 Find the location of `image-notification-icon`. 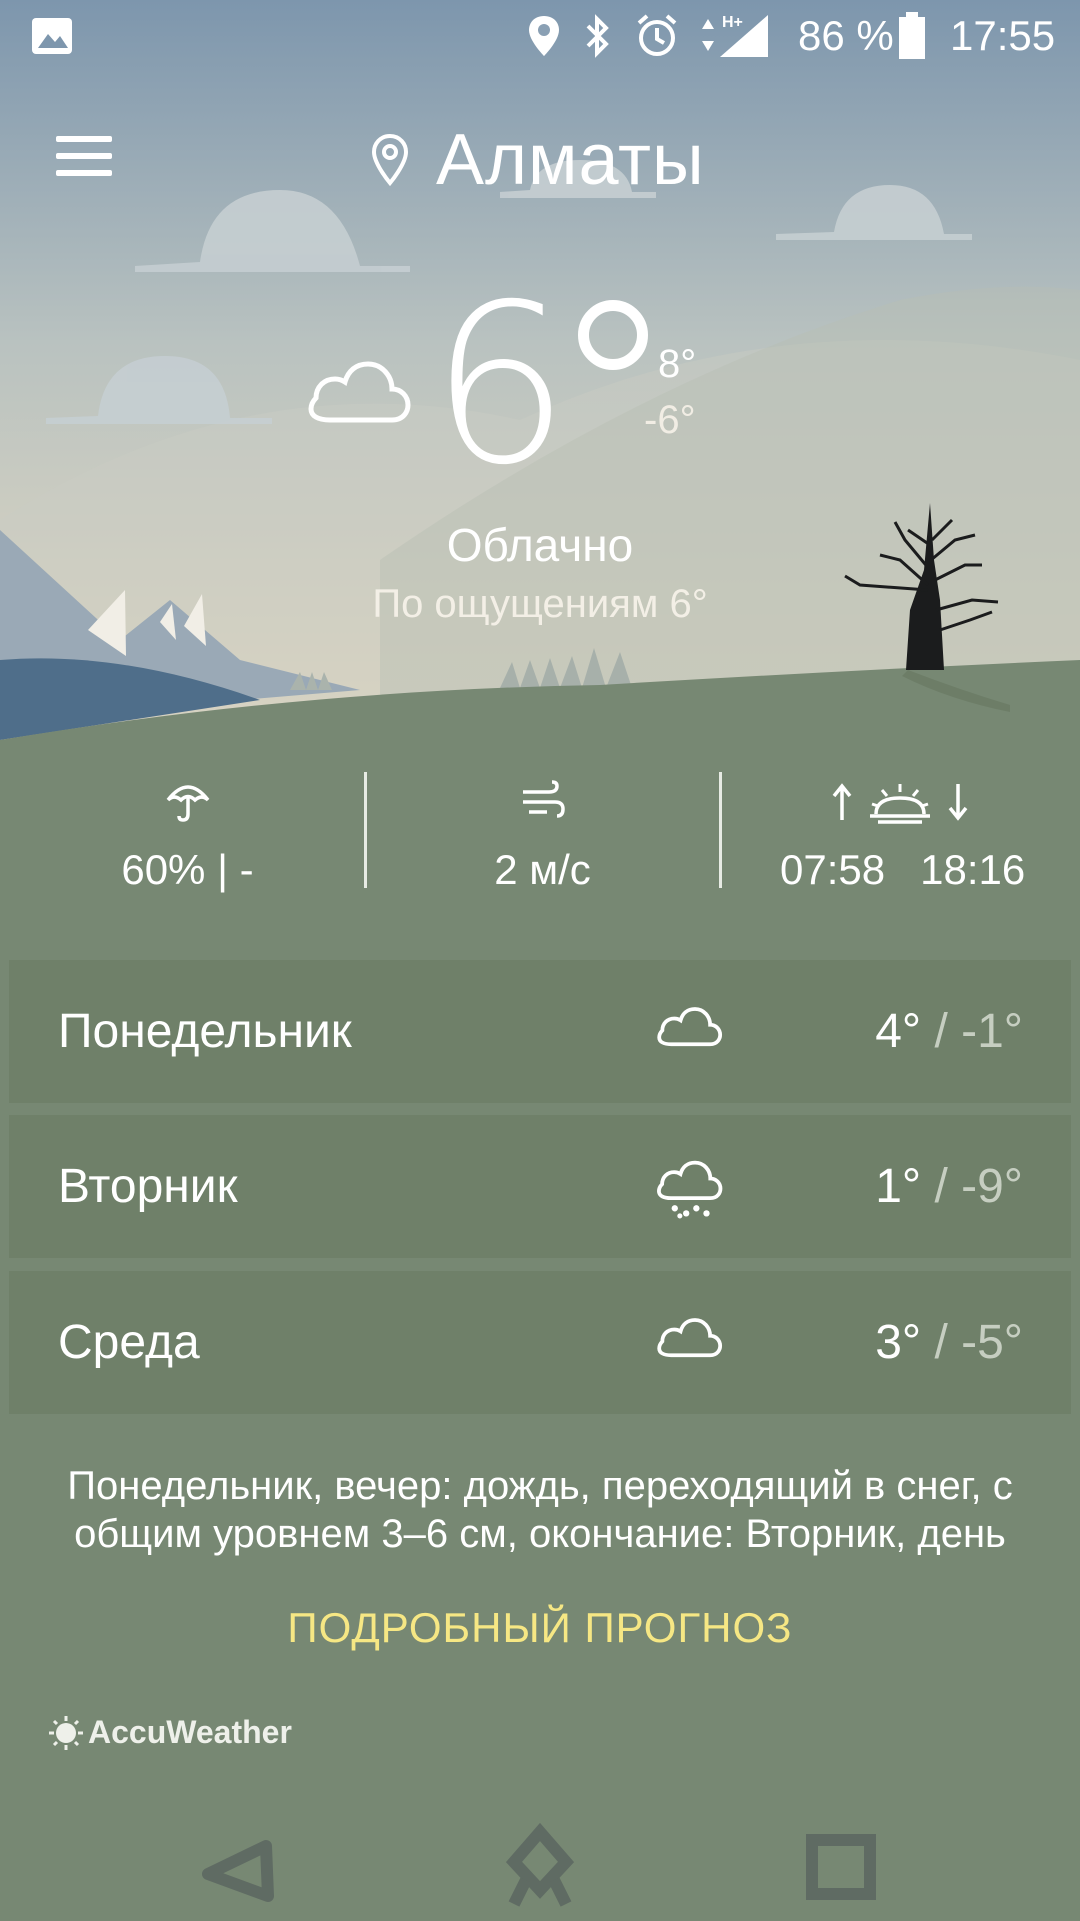

image-notification-icon is located at coordinates (52, 36).